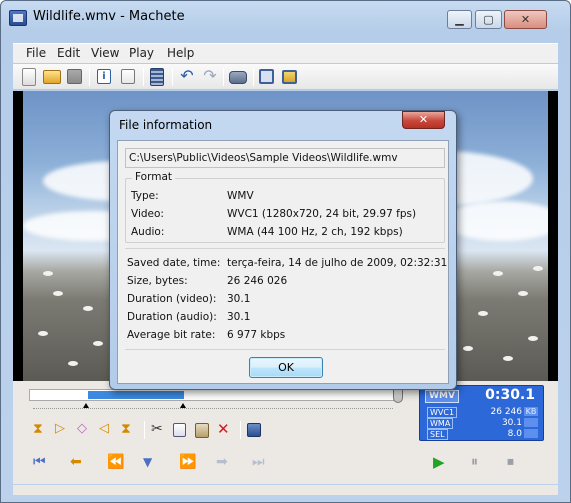  What do you see at coordinates (510, 395) in the screenshot?
I see `current-time: 0:30.1` at bounding box center [510, 395].